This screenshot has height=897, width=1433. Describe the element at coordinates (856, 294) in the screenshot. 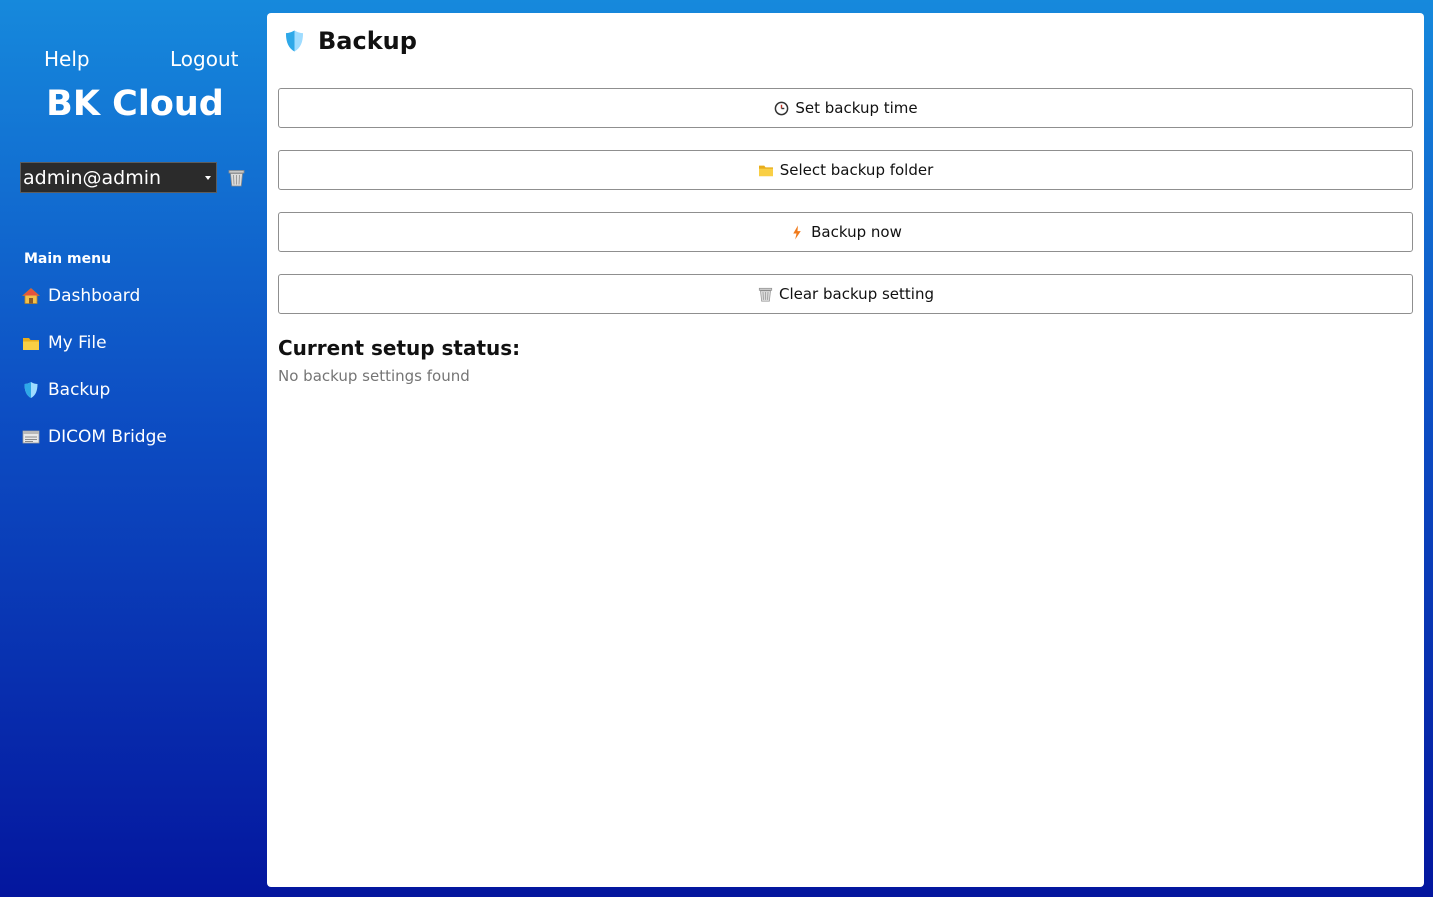

I see `button-label: Clear backup setting` at that location.